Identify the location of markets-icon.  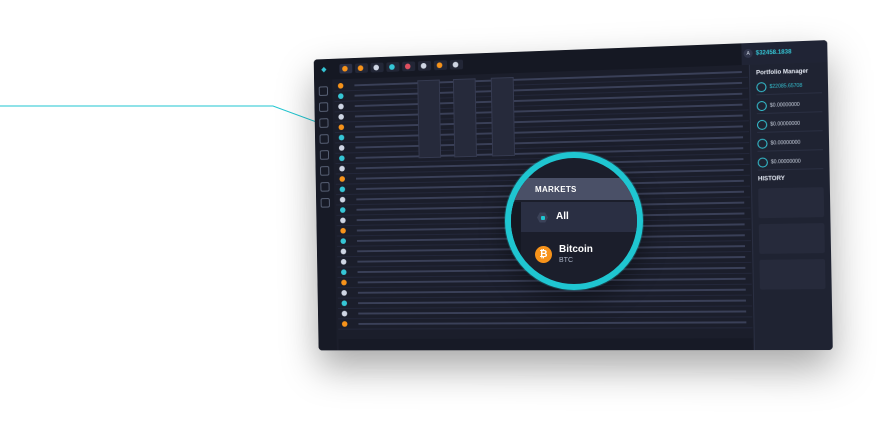
(323, 107).